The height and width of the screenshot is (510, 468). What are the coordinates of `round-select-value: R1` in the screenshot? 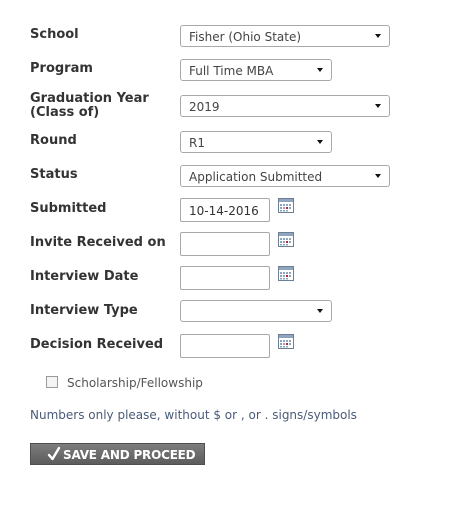 It's located at (197, 143).